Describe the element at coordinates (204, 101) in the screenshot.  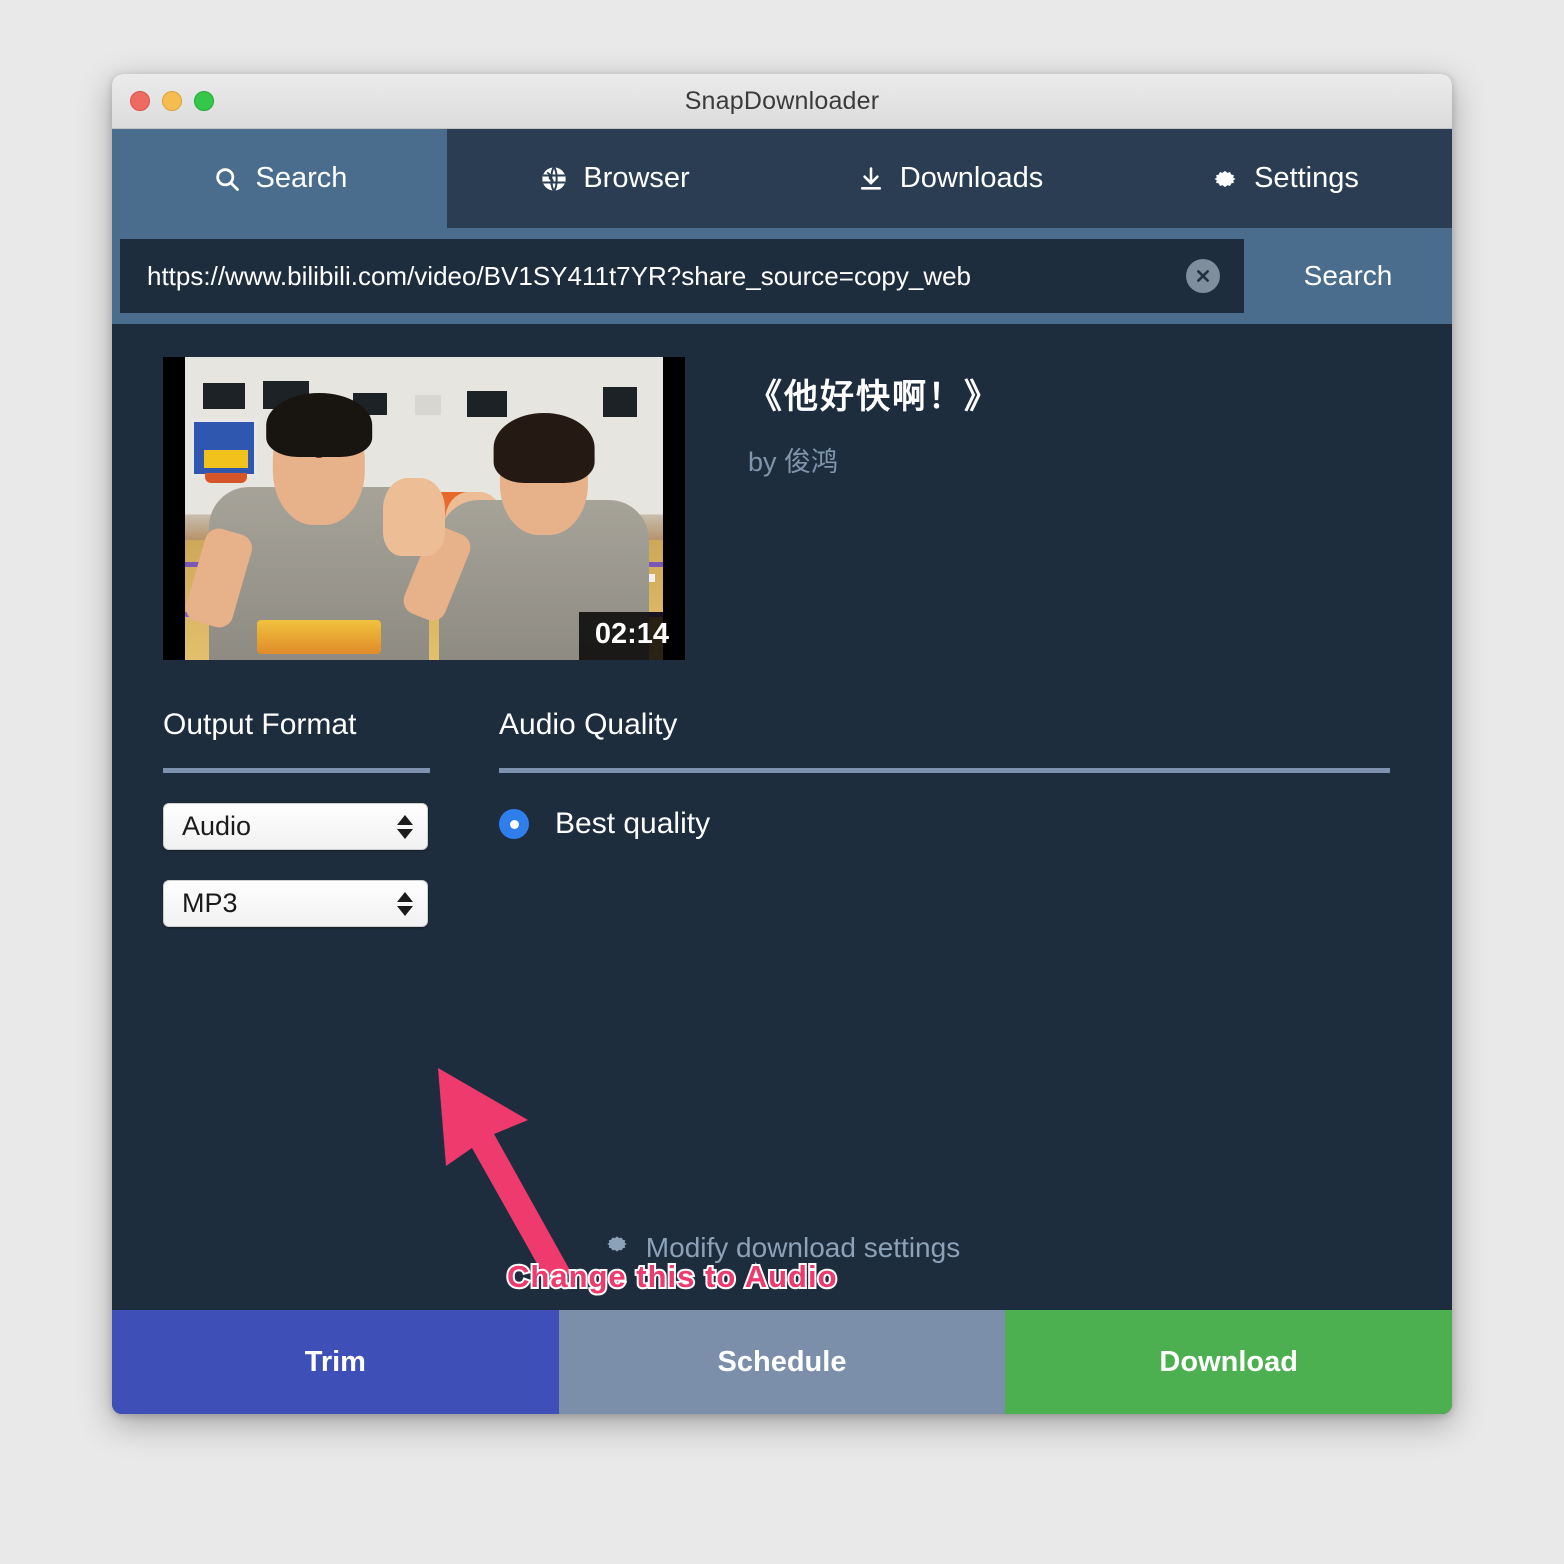
I see `maximize-button` at that location.